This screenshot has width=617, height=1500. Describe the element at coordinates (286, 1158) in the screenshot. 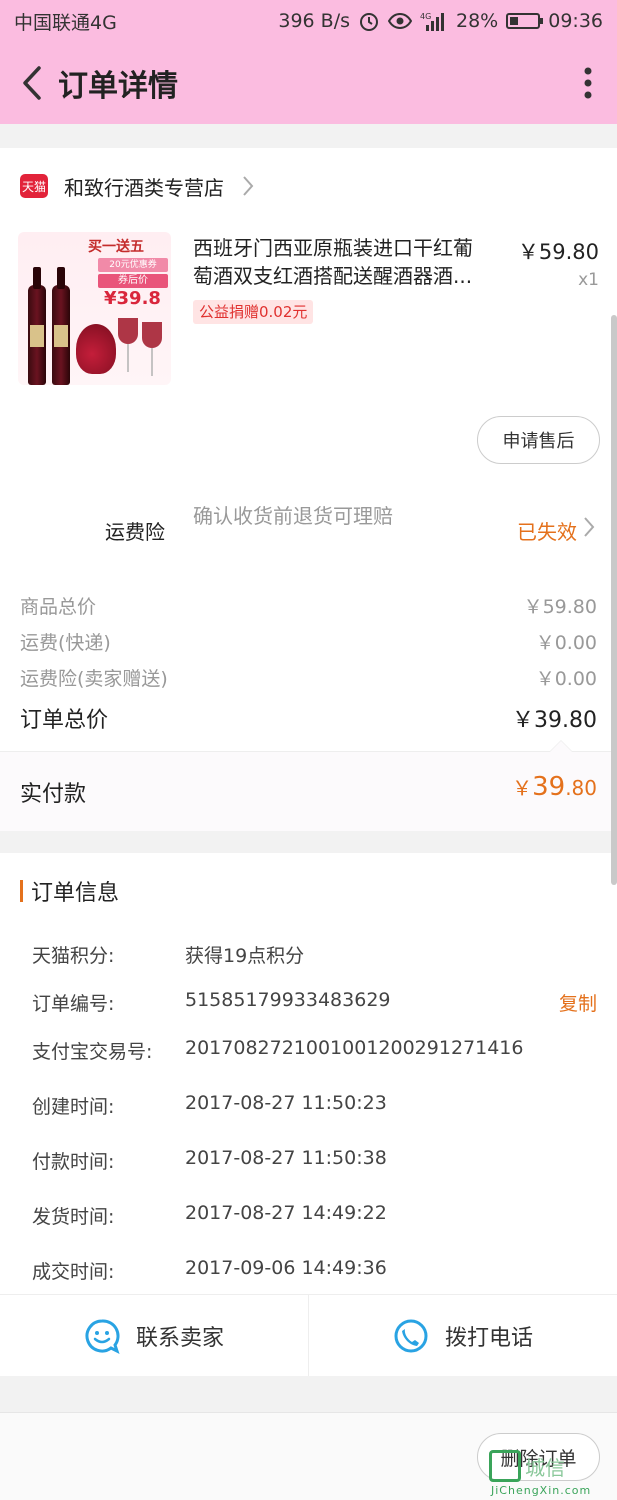

I see `info-value: 2017-08-27 11:50:38` at that location.